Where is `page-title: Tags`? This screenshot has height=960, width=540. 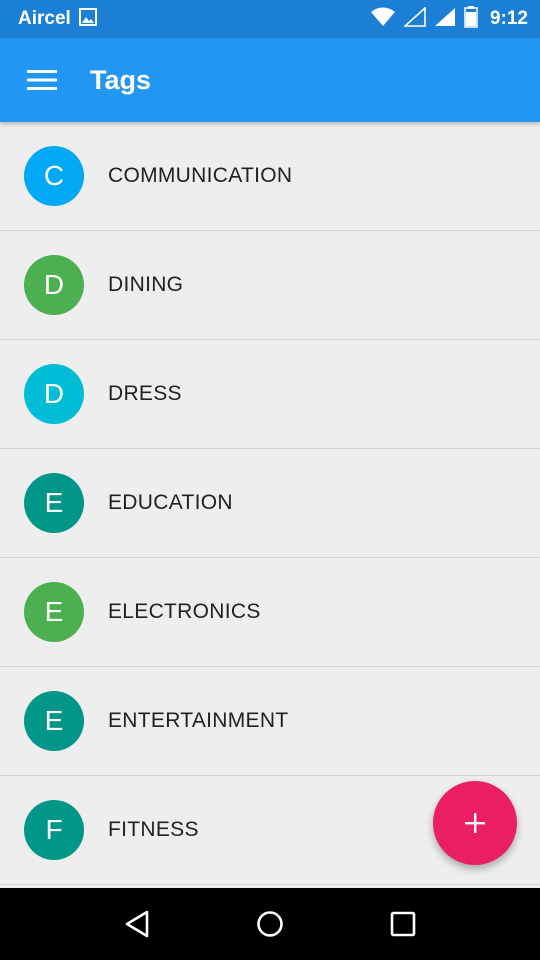 page-title: Tags is located at coordinates (121, 79).